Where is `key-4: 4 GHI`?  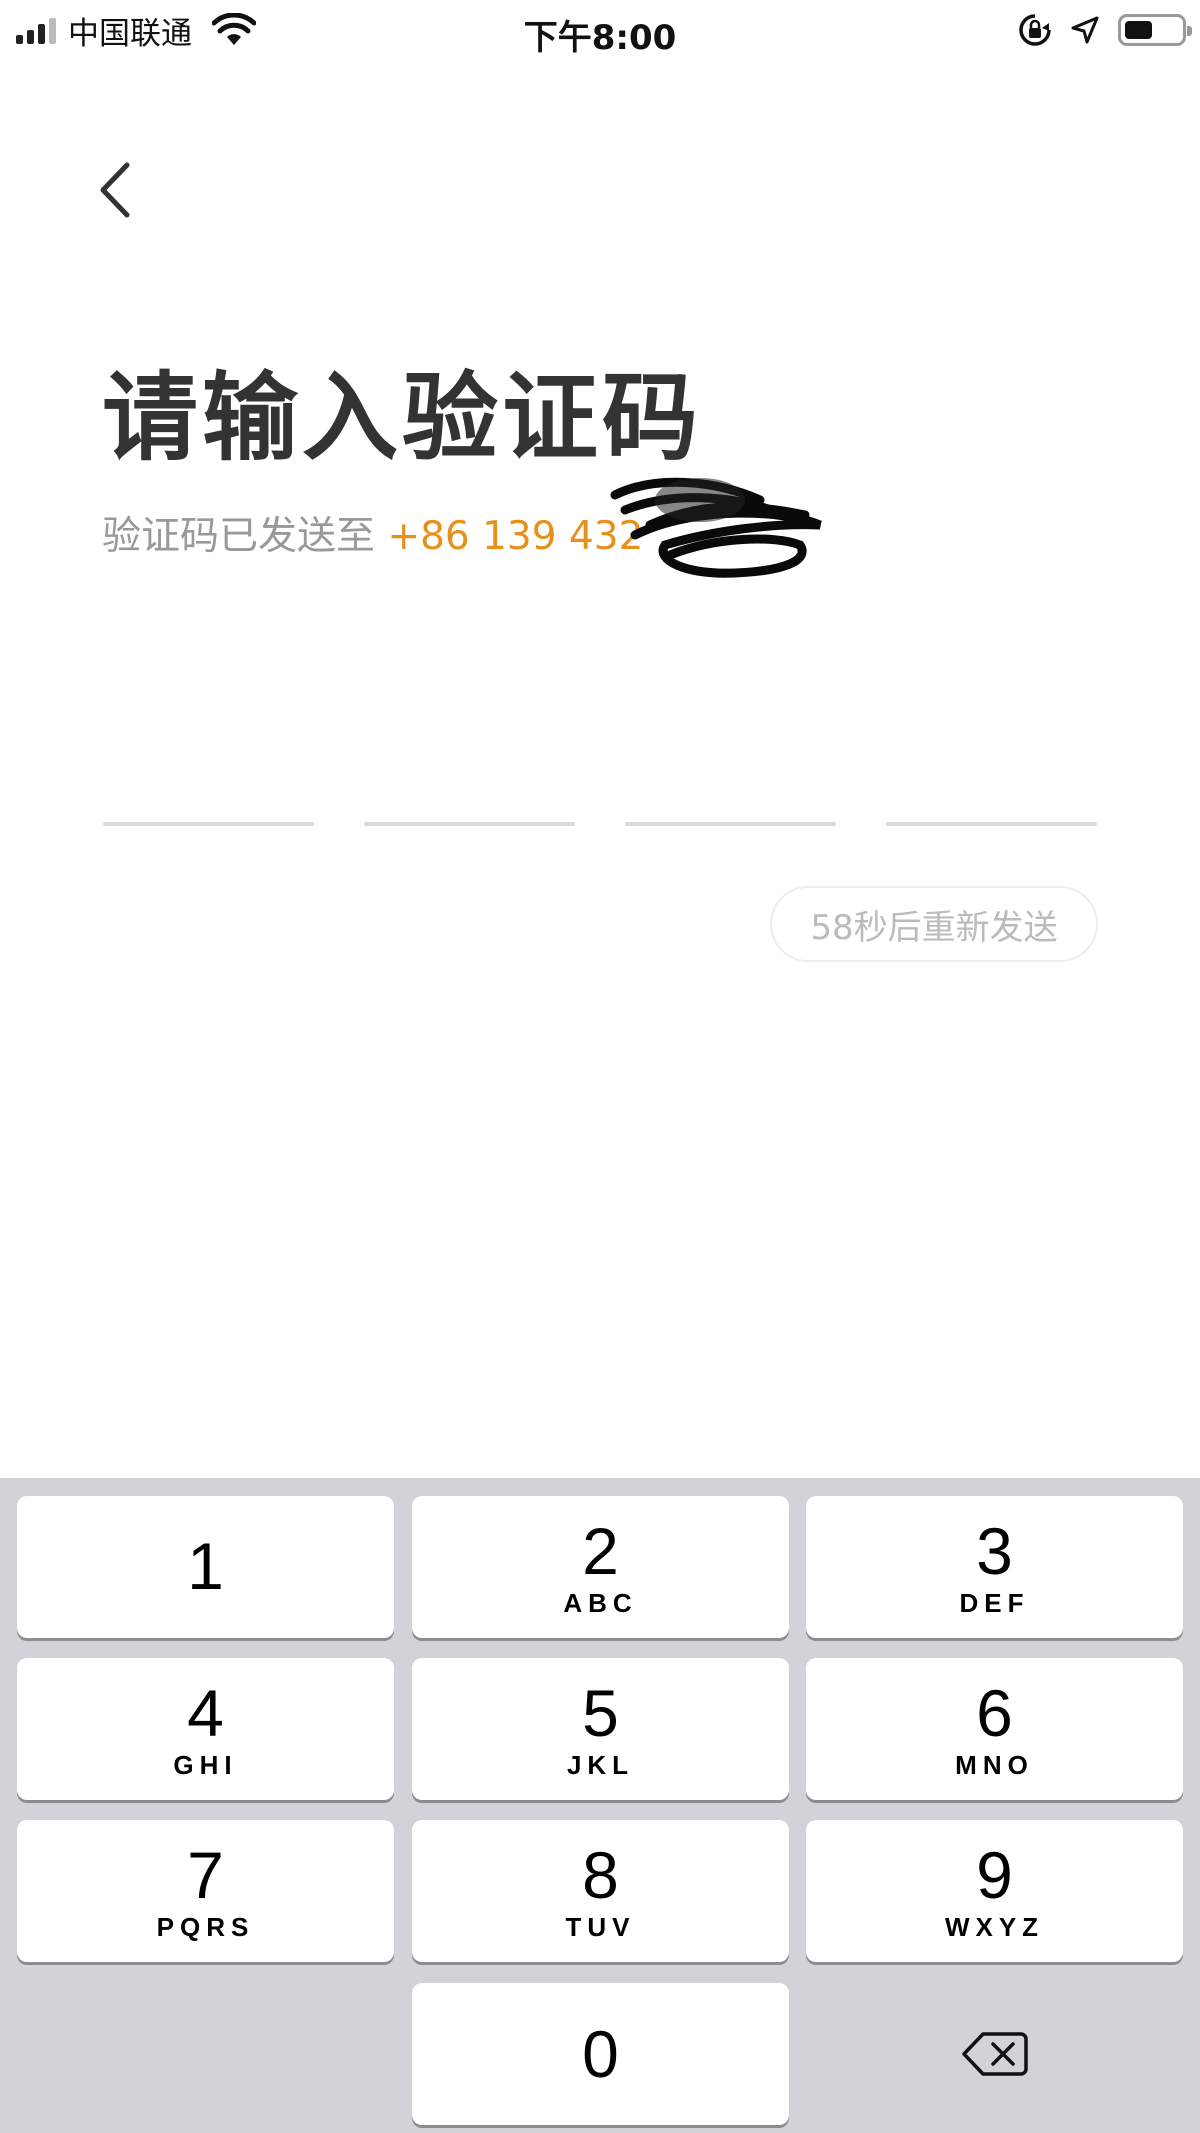 key-4: 4 GHI is located at coordinates (205, 1729).